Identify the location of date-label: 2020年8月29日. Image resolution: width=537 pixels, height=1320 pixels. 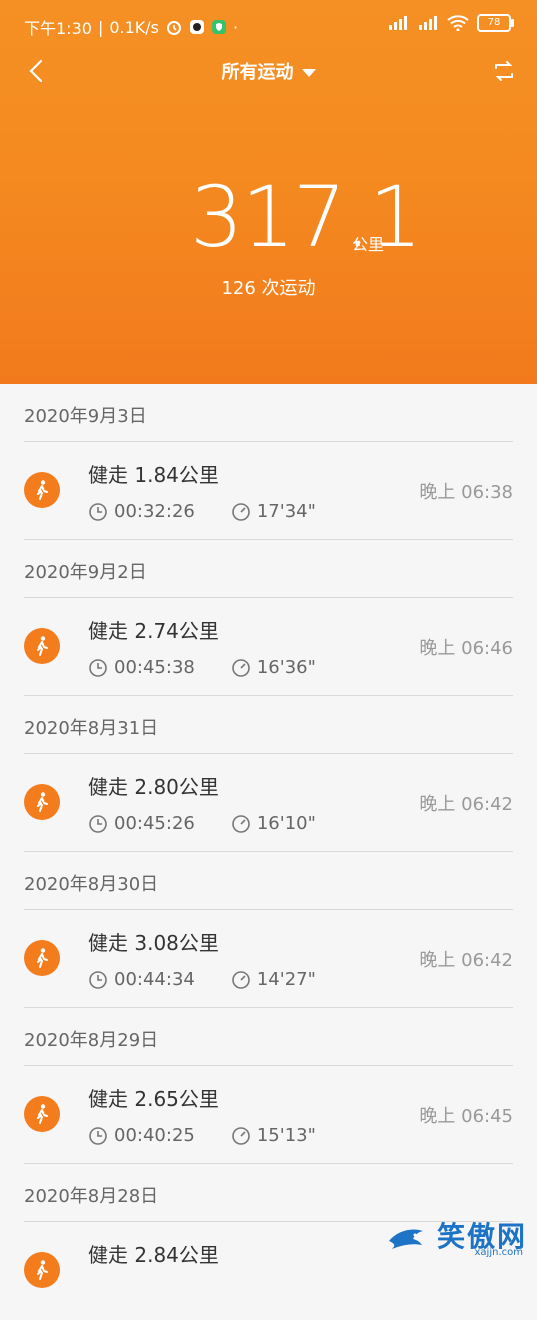
(91, 1040).